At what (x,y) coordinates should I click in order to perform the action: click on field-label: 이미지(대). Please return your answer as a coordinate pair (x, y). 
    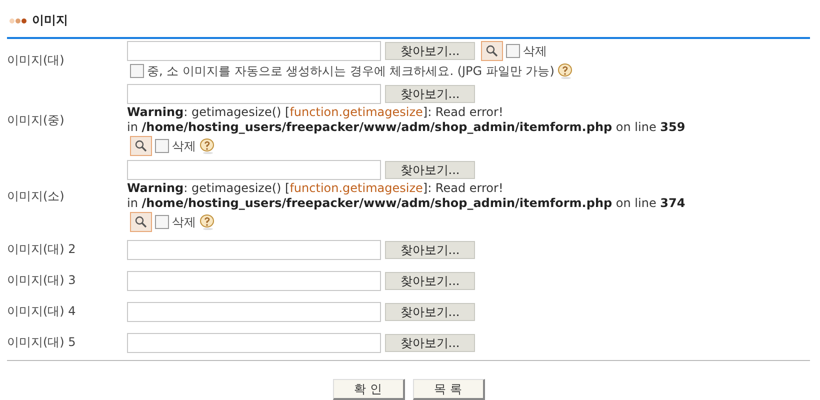
    Looking at the image, I should click on (36, 60).